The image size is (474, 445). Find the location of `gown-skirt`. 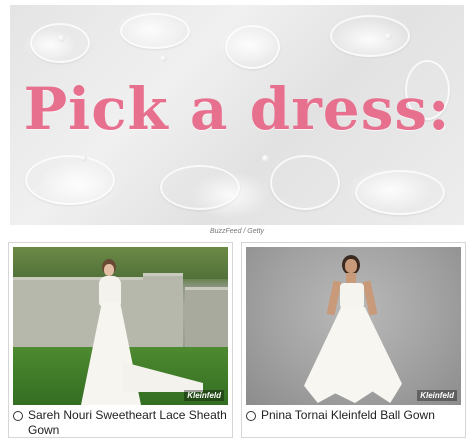

gown-skirt is located at coordinates (353, 355).